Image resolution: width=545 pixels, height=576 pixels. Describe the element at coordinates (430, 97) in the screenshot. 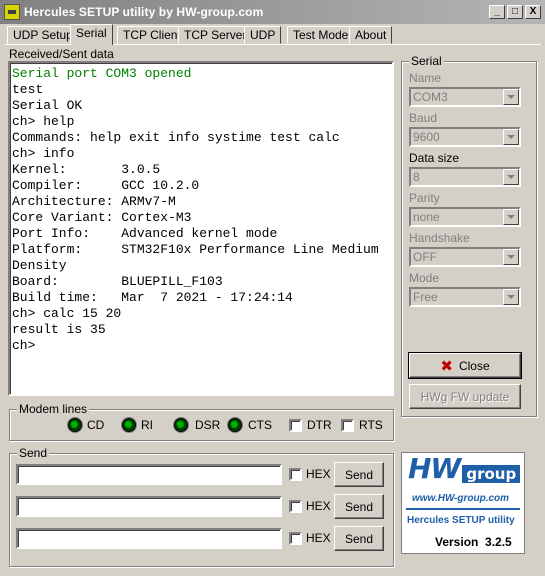

I see `name-value: COM3` at that location.